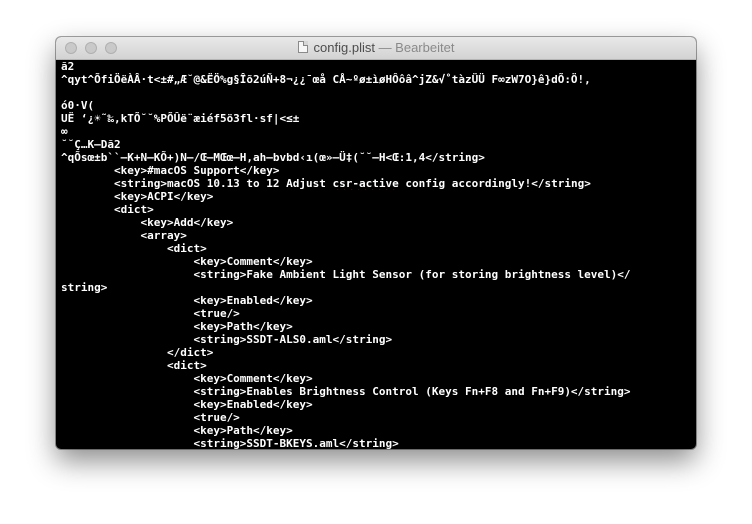 The image size is (752, 524). What do you see at coordinates (344, 47) in the screenshot?
I see `window-filename: config.plist` at bounding box center [344, 47].